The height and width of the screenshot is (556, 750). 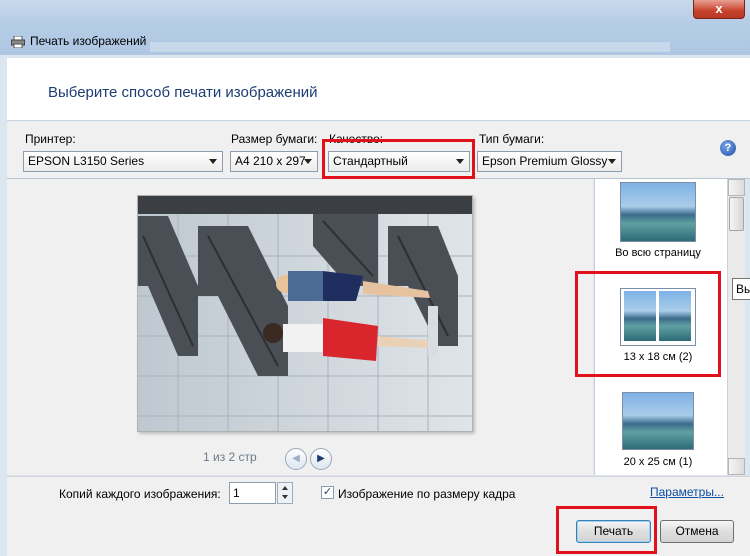 I want to click on scroll-down-button, so click(x=736, y=466).